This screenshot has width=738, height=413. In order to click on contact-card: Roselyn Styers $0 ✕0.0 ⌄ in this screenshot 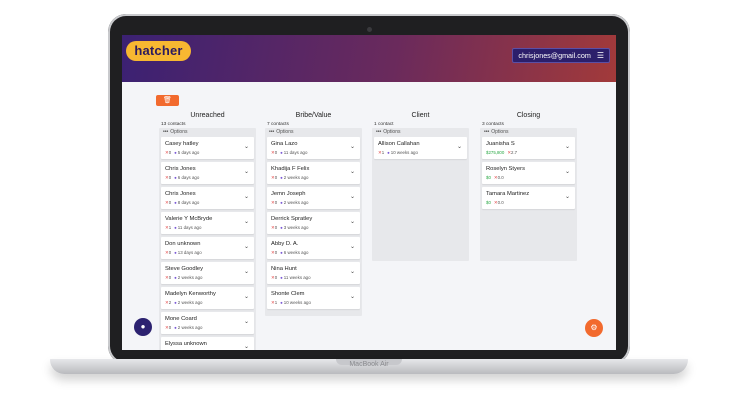, I will do `click(528, 173)`.